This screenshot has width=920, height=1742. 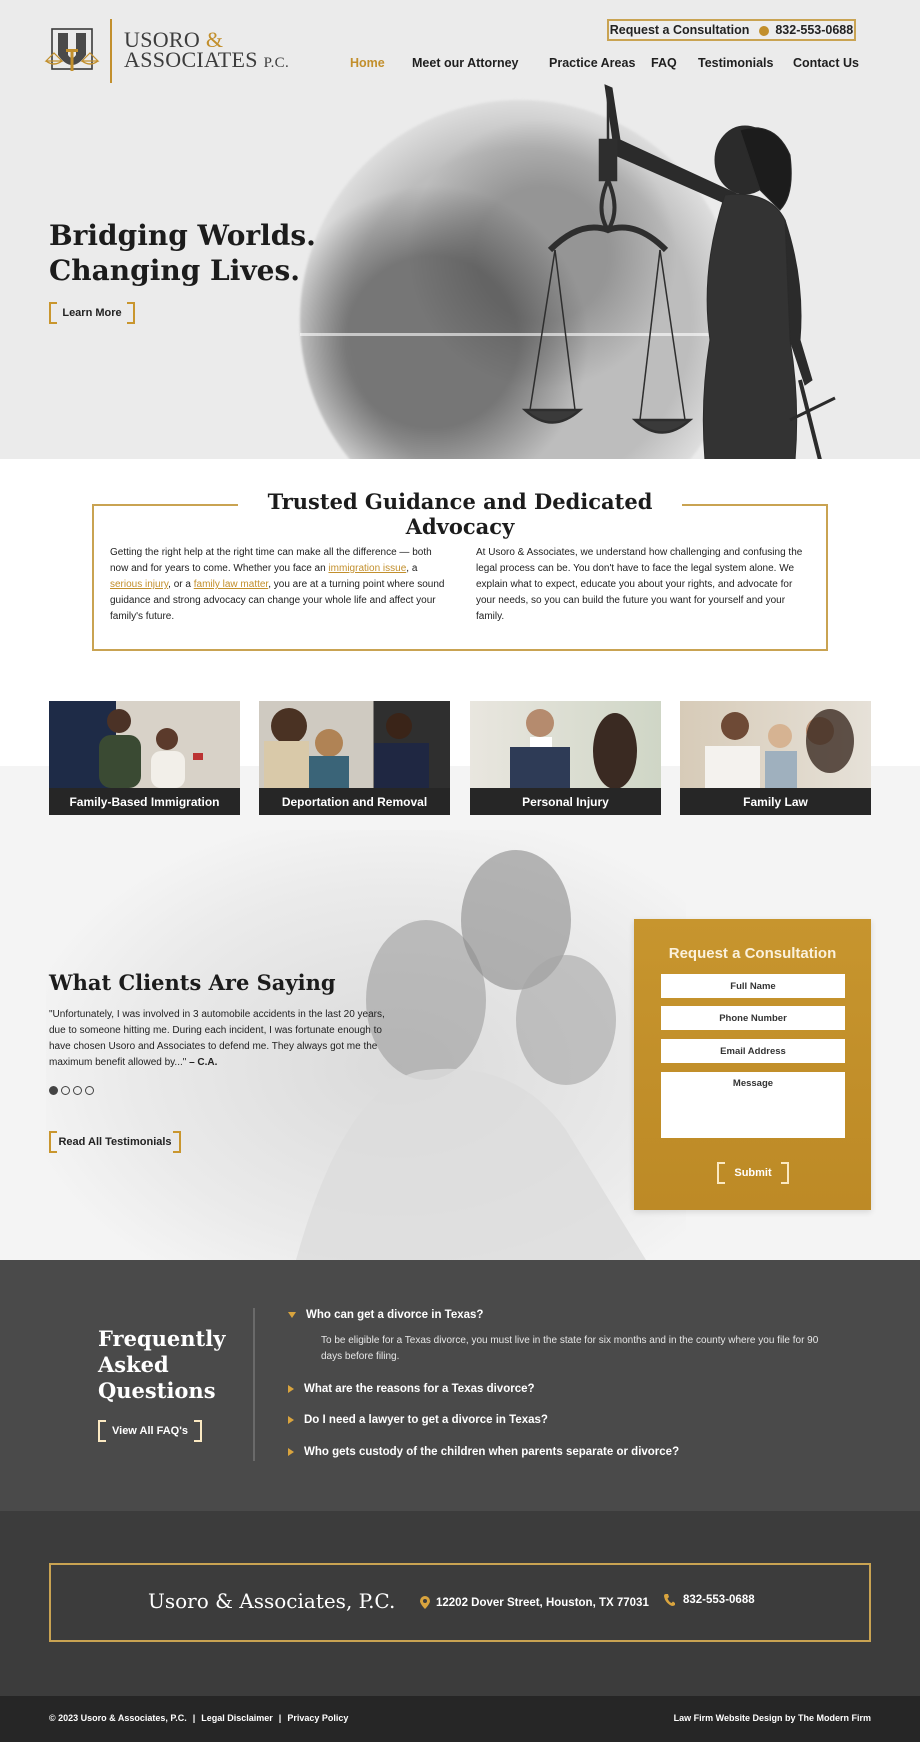 What do you see at coordinates (150, 1431) in the screenshot?
I see `view-all-faqs-button: View All FAQ's` at bounding box center [150, 1431].